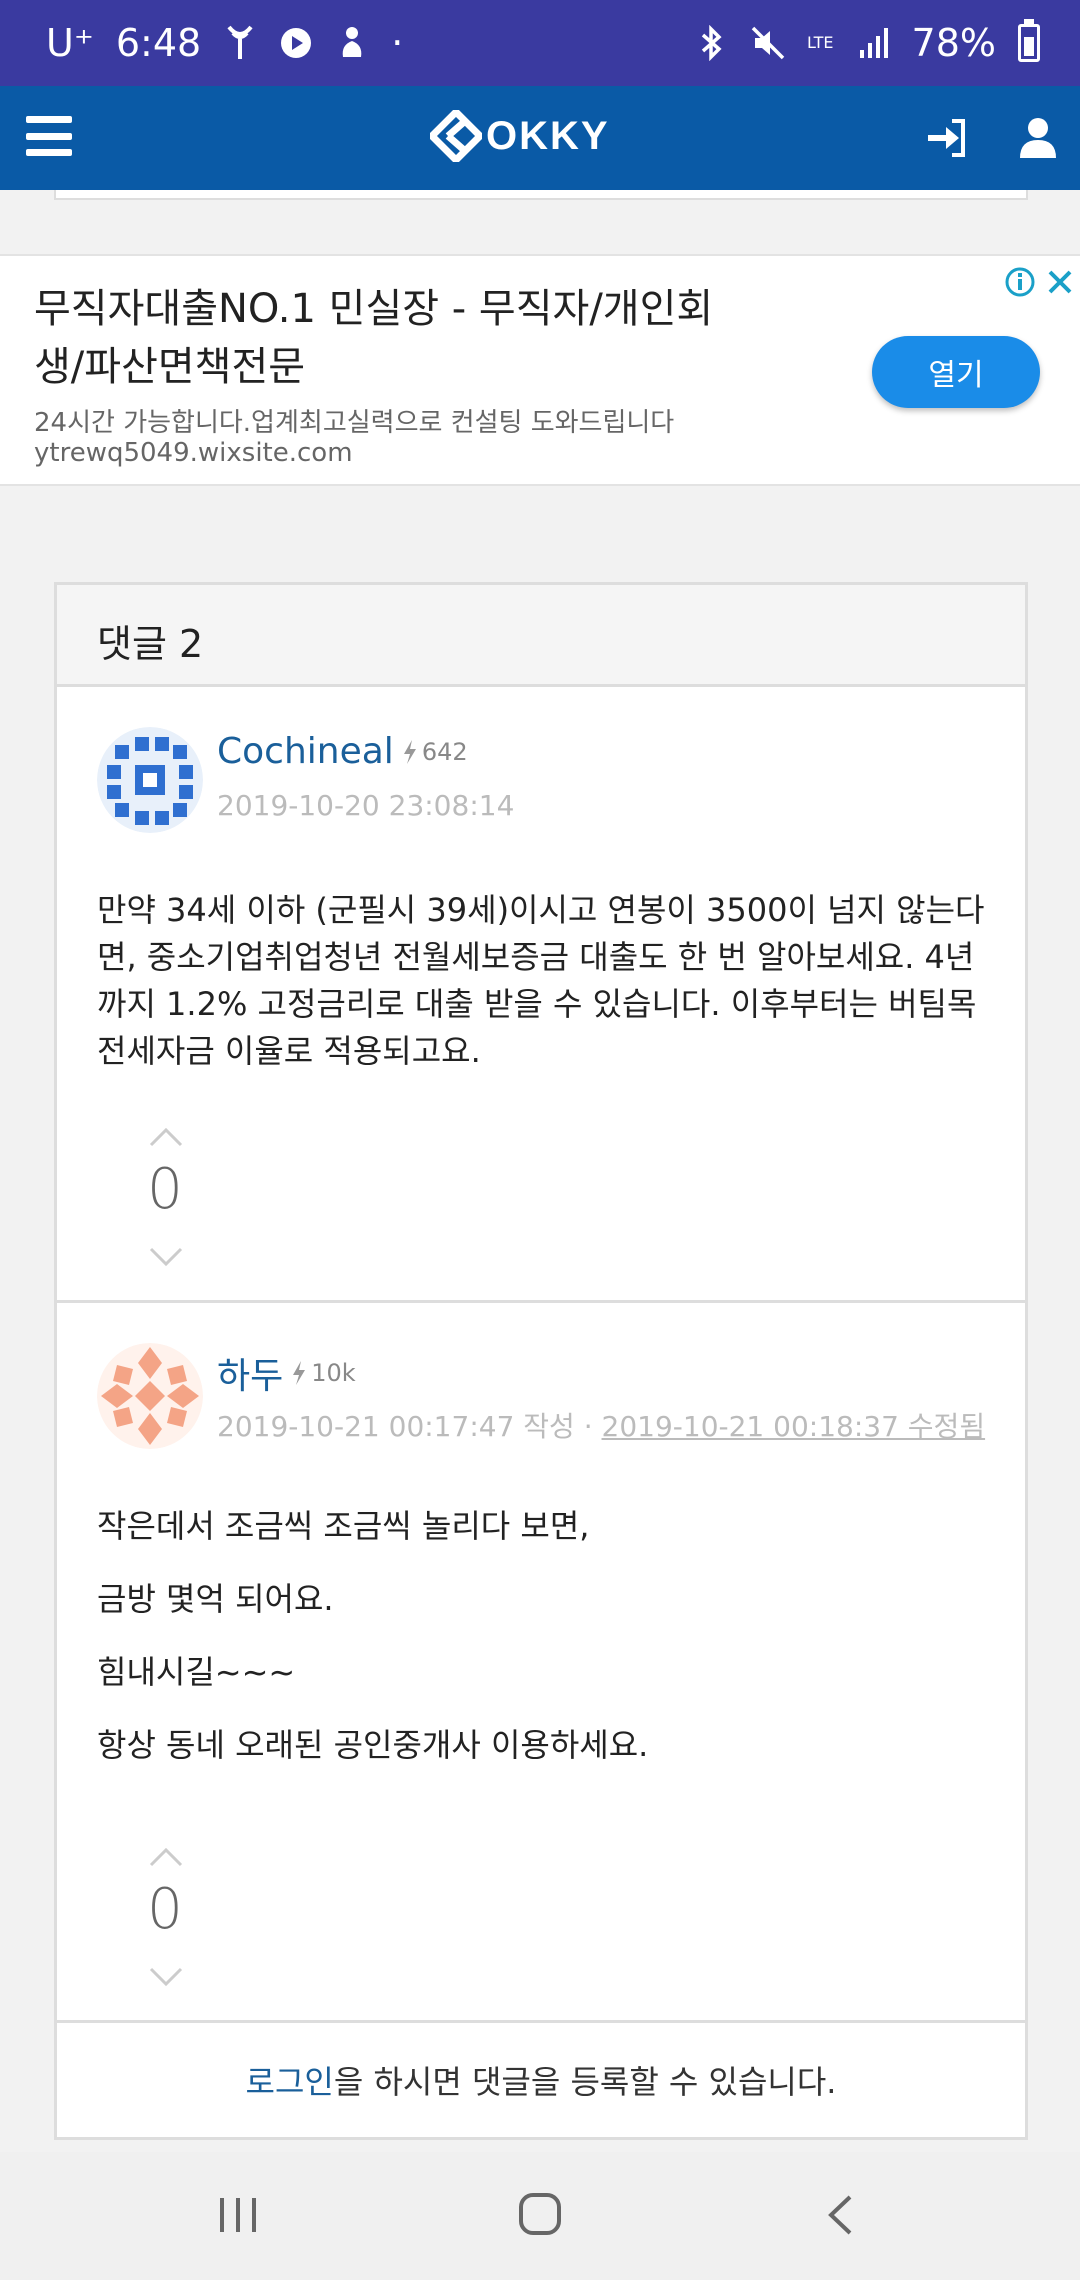 The height and width of the screenshot is (2280, 1080). Describe the element at coordinates (396, 1426) in the screenshot. I see `comment-created-date: 2019-10-21 00:17:47 작성` at that location.